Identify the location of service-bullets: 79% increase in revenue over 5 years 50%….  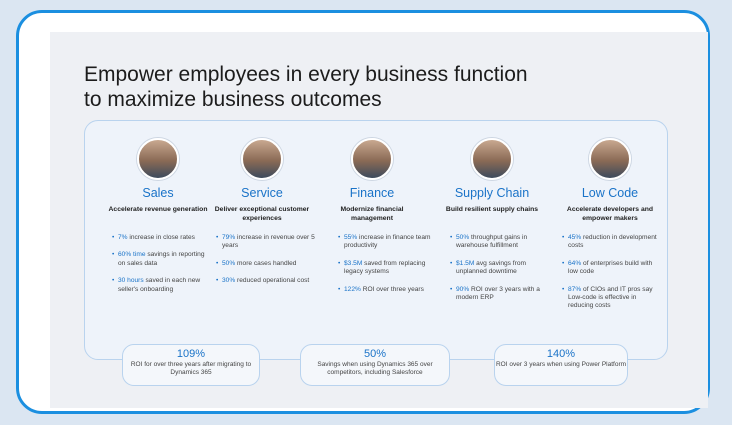
(266, 264).